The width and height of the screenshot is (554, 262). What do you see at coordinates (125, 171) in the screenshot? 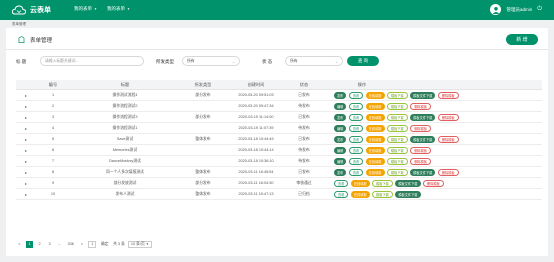
I see `cell-title: 同一个人多次填报测试` at bounding box center [125, 171].